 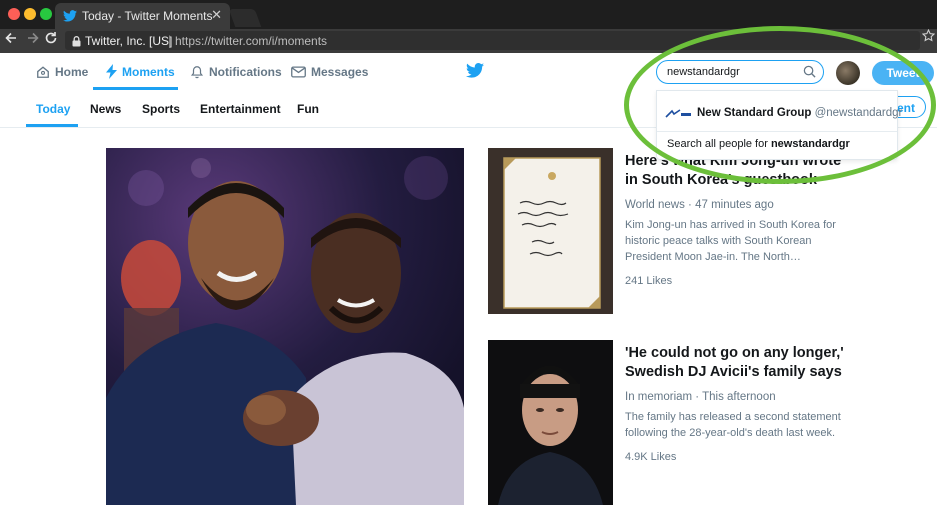 What do you see at coordinates (76, 43) in the screenshot?
I see `lock-icon` at bounding box center [76, 43].